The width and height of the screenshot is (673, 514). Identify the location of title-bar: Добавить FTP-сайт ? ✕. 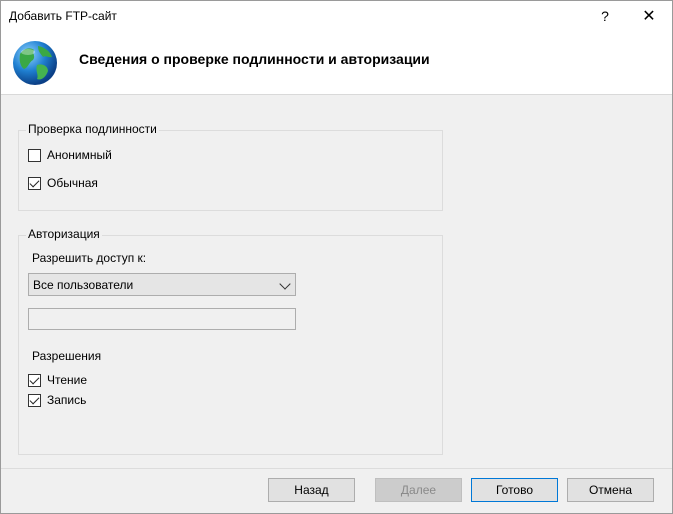
(336, 16).